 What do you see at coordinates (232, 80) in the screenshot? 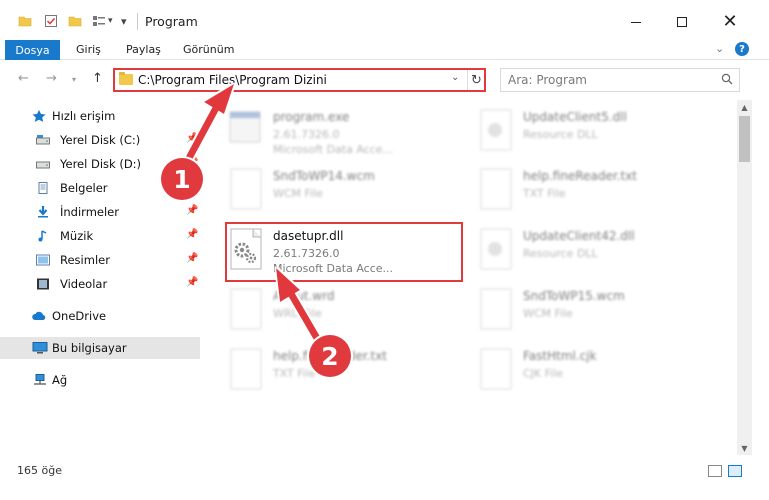
I see `address-path: C:\Program Files\Program Dizini` at bounding box center [232, 80].